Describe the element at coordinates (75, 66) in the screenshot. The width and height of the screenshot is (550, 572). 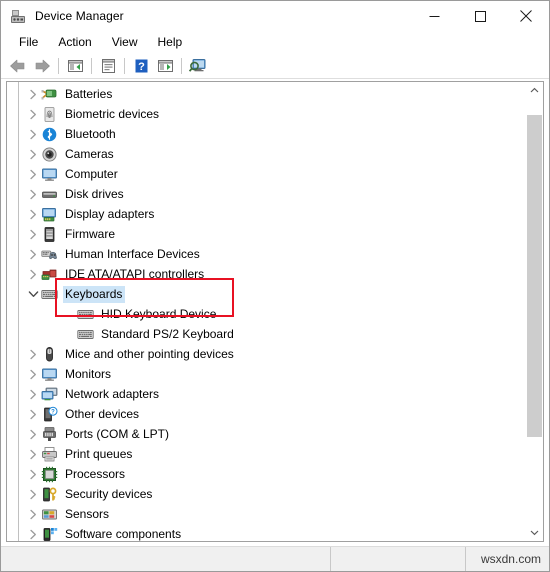
I see `show-hide-console-tree-icon` at that location.